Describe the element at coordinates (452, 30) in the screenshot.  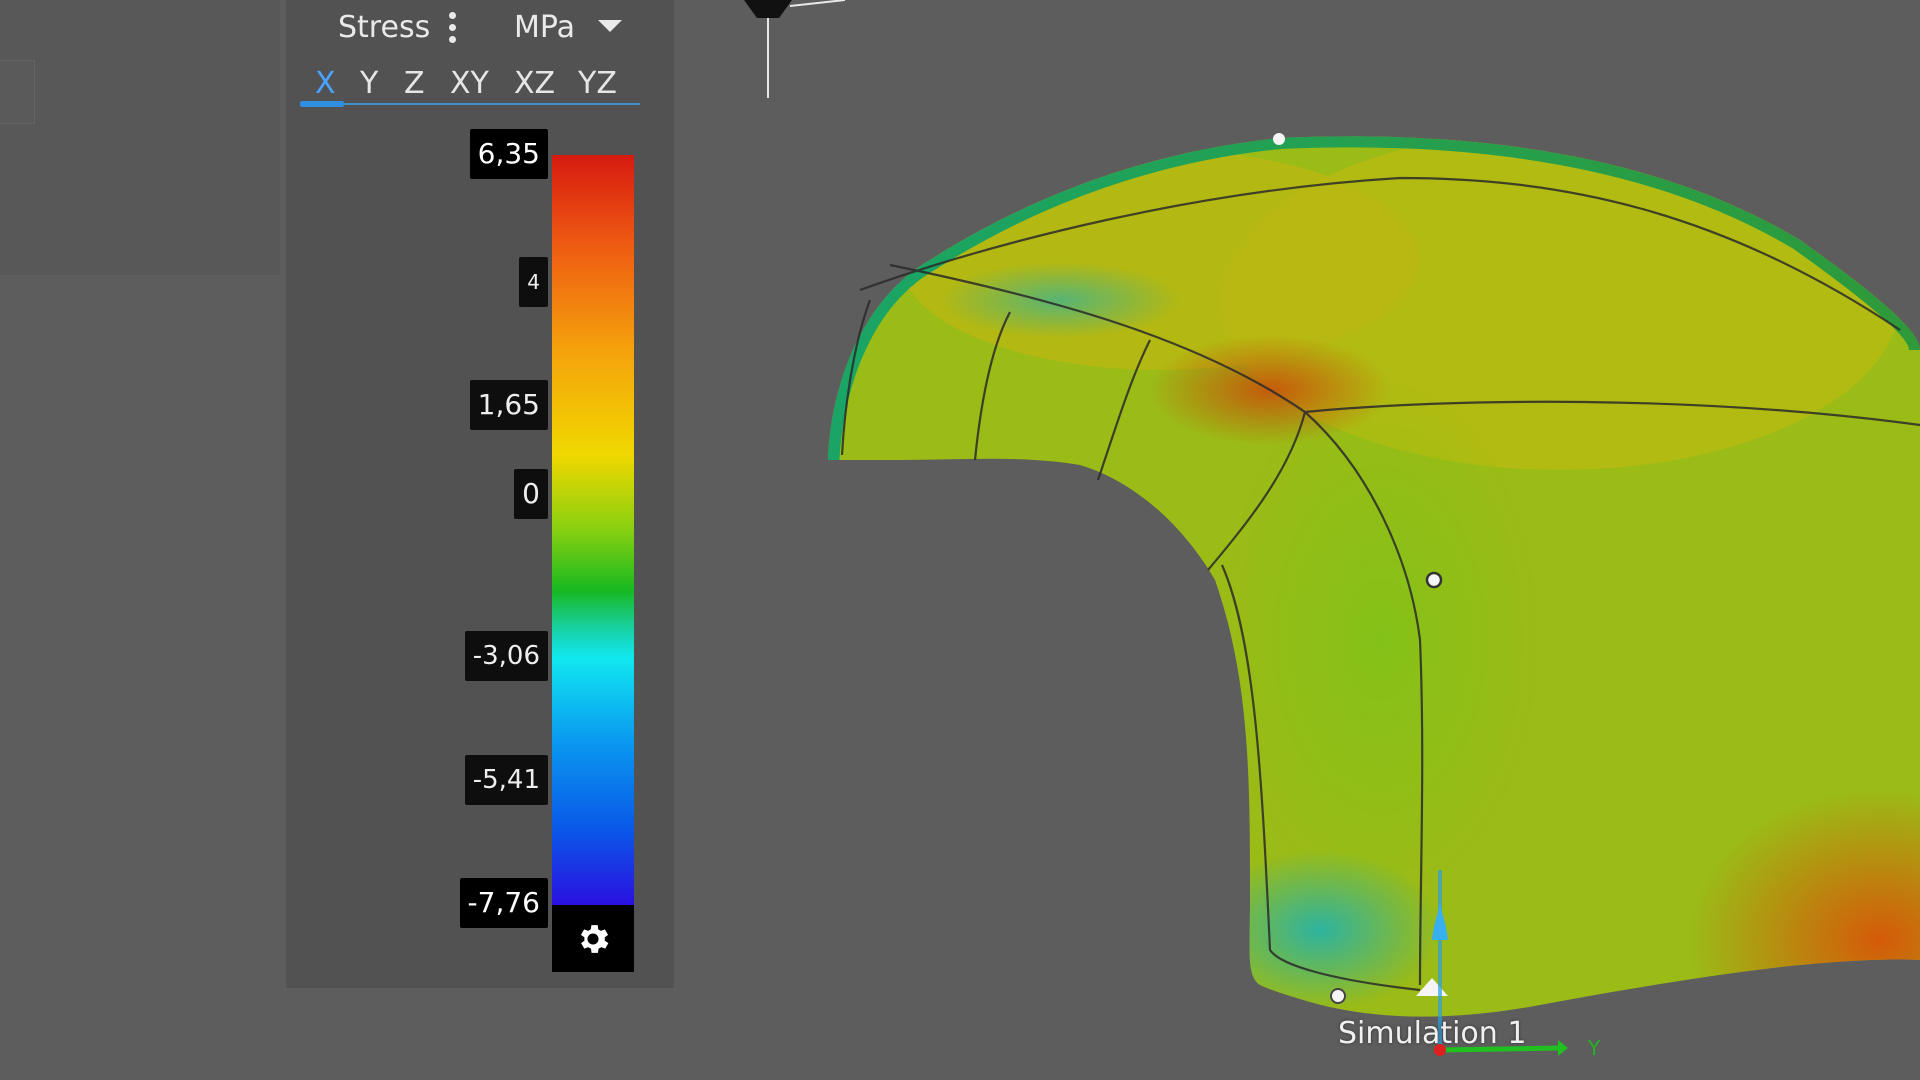
I see `more-vertical-icon` at that location.